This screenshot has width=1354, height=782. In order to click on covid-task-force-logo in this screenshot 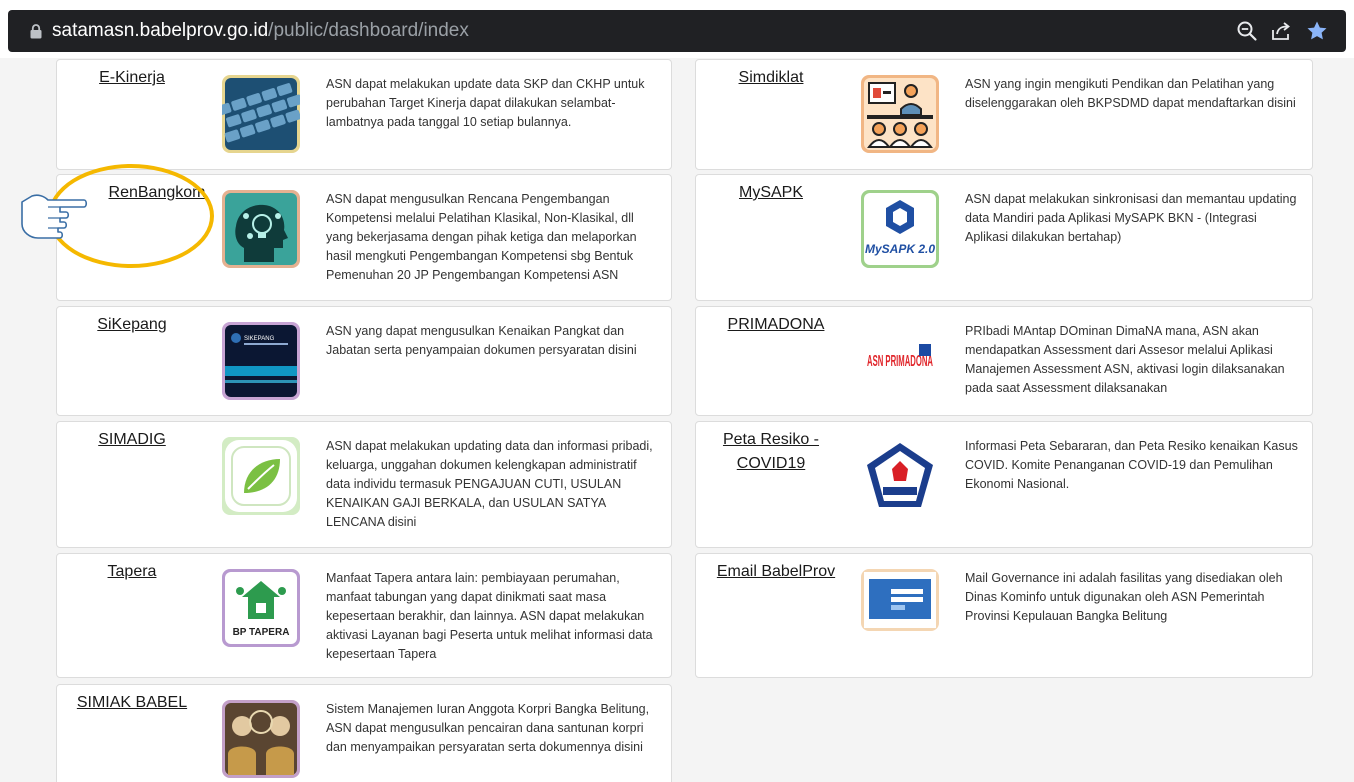, I will do `click(900, 476)`.